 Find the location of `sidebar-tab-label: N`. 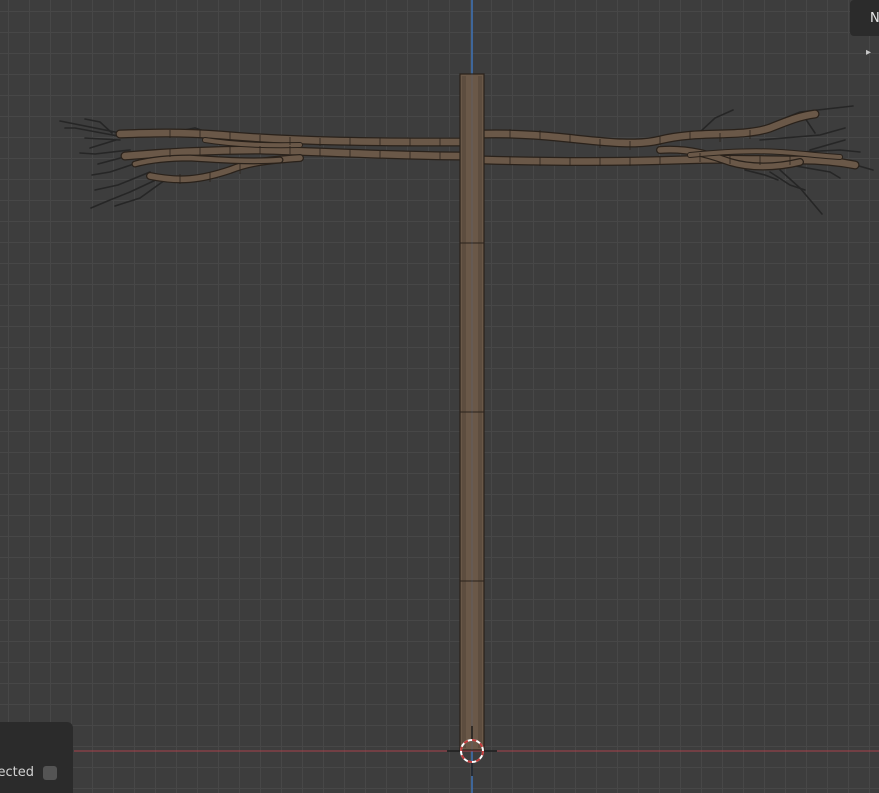

sidebar-tab-label: N is located at coordinates (874, 18).